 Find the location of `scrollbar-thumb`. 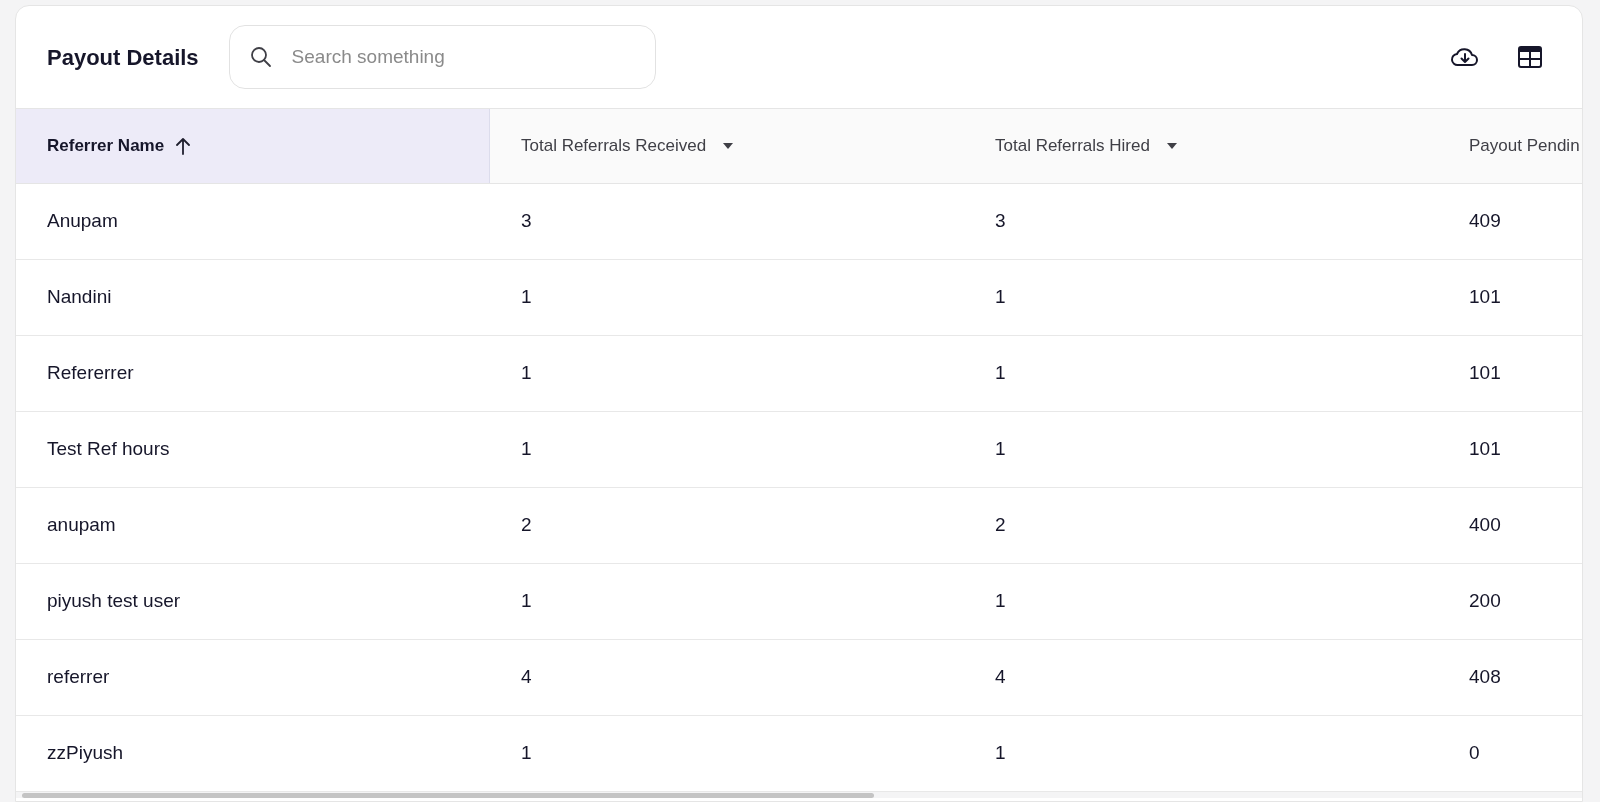

scrollbar-thumb is located at coordinates (448, 795).